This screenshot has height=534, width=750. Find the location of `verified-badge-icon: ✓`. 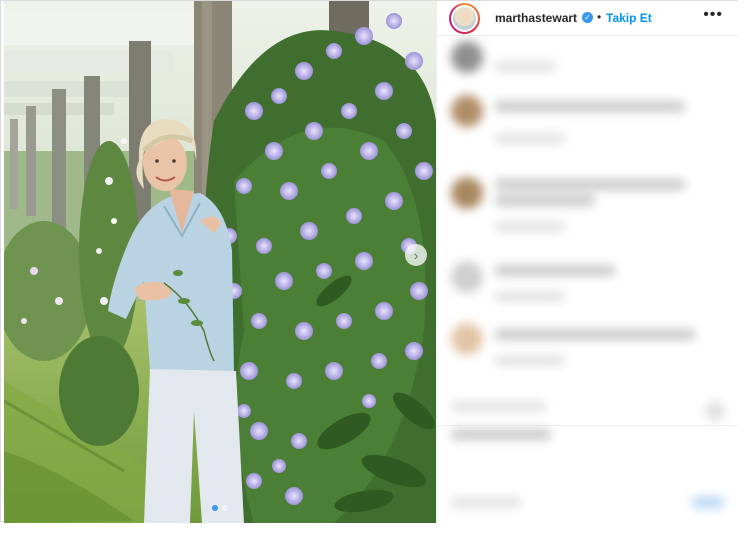

verified-badge-icon: ✓ is located at coordinates (587, 17).